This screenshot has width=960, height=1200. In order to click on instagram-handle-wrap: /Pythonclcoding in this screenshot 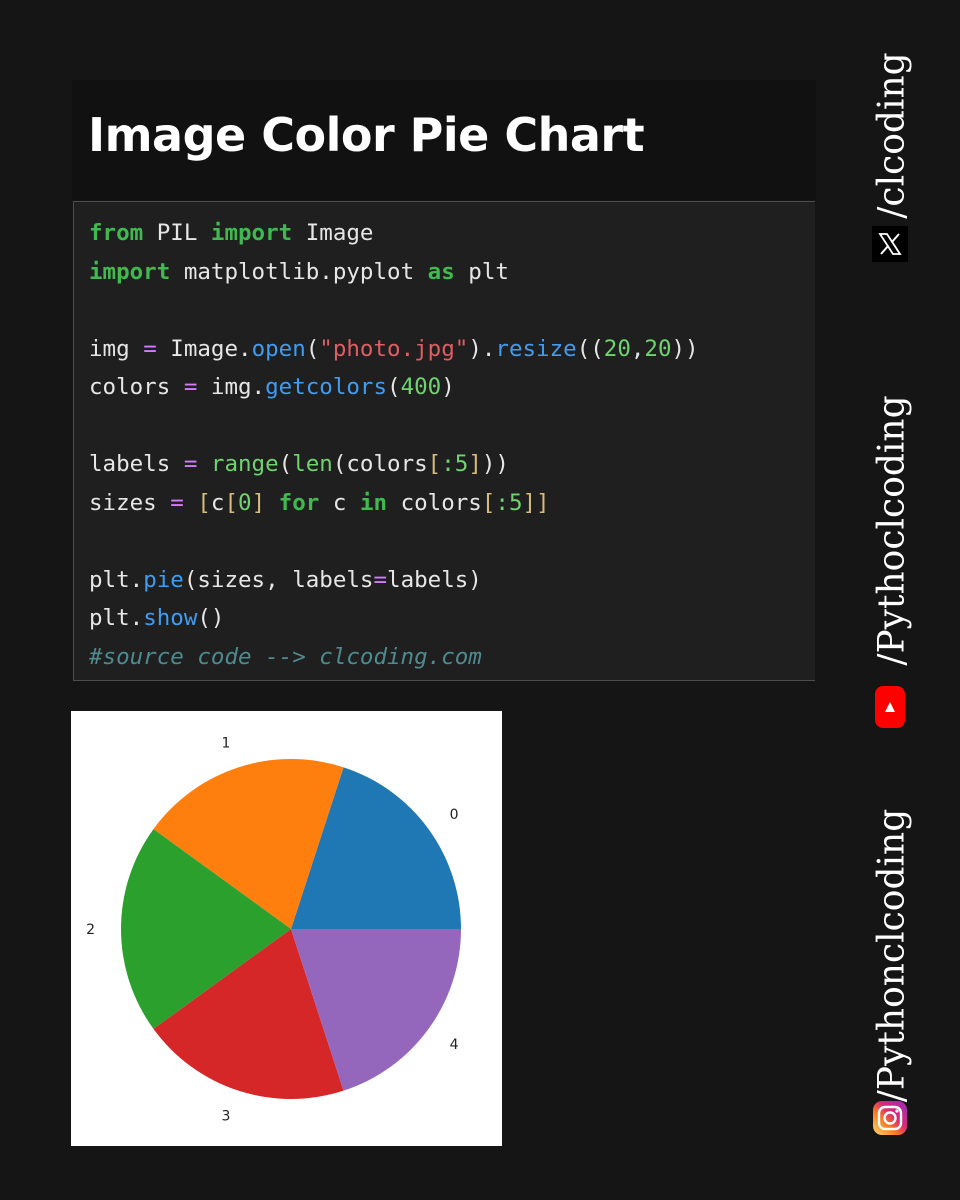, I will do `click(892, 955)`.